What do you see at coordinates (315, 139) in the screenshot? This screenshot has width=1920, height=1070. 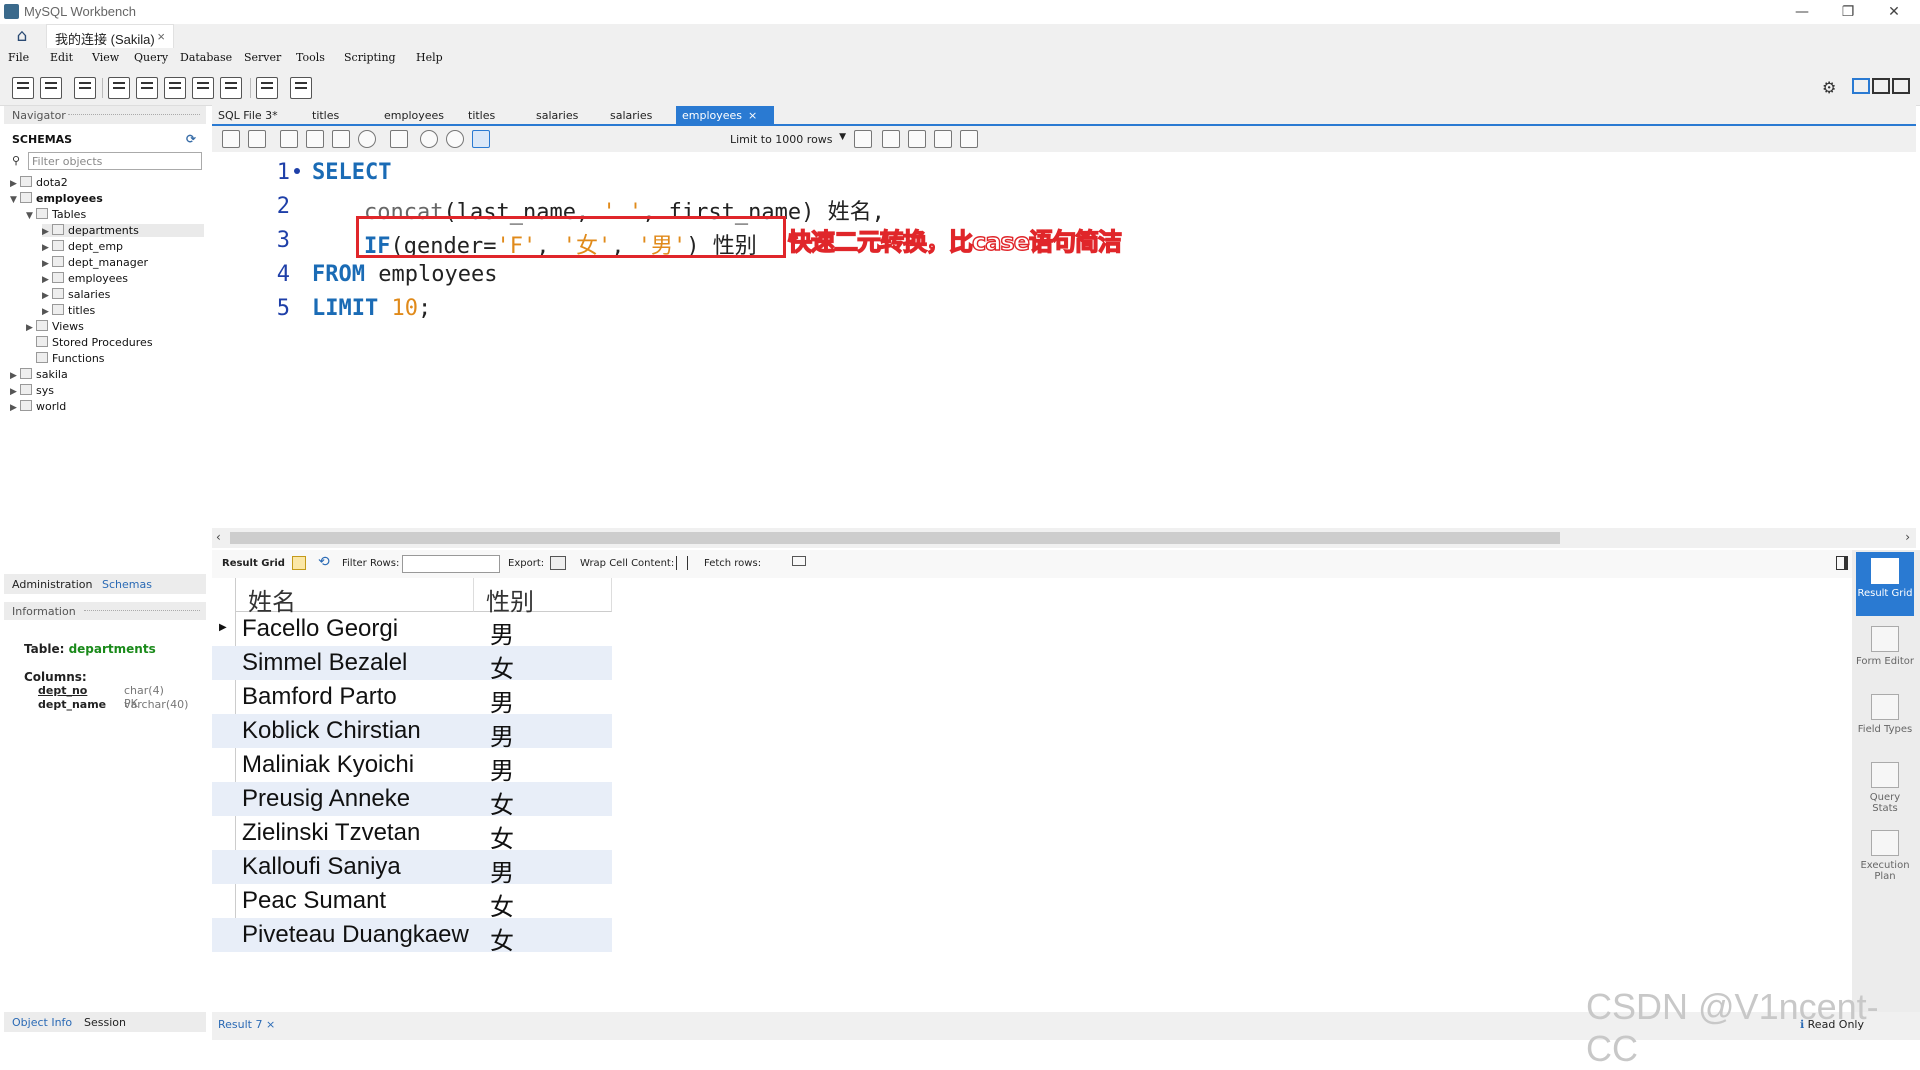 I see `execute-current-icon` at bounding box center [315, 139].